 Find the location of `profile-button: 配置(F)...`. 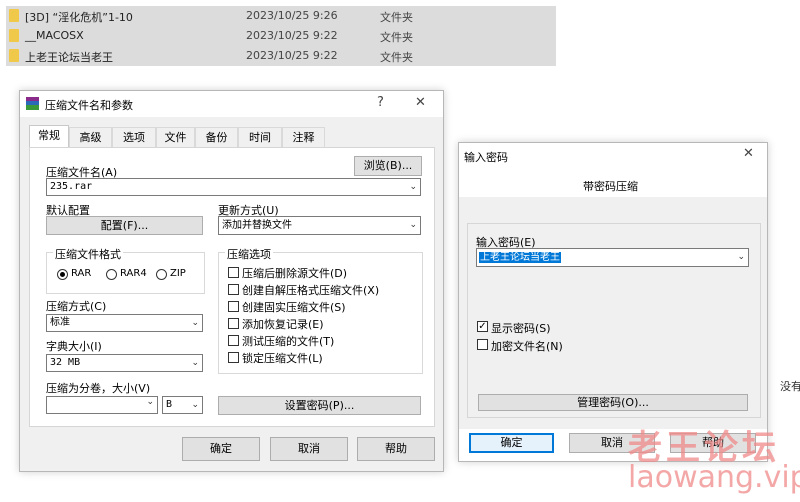

profile-button: 配置(F)... is located at coordinates (124, 225).